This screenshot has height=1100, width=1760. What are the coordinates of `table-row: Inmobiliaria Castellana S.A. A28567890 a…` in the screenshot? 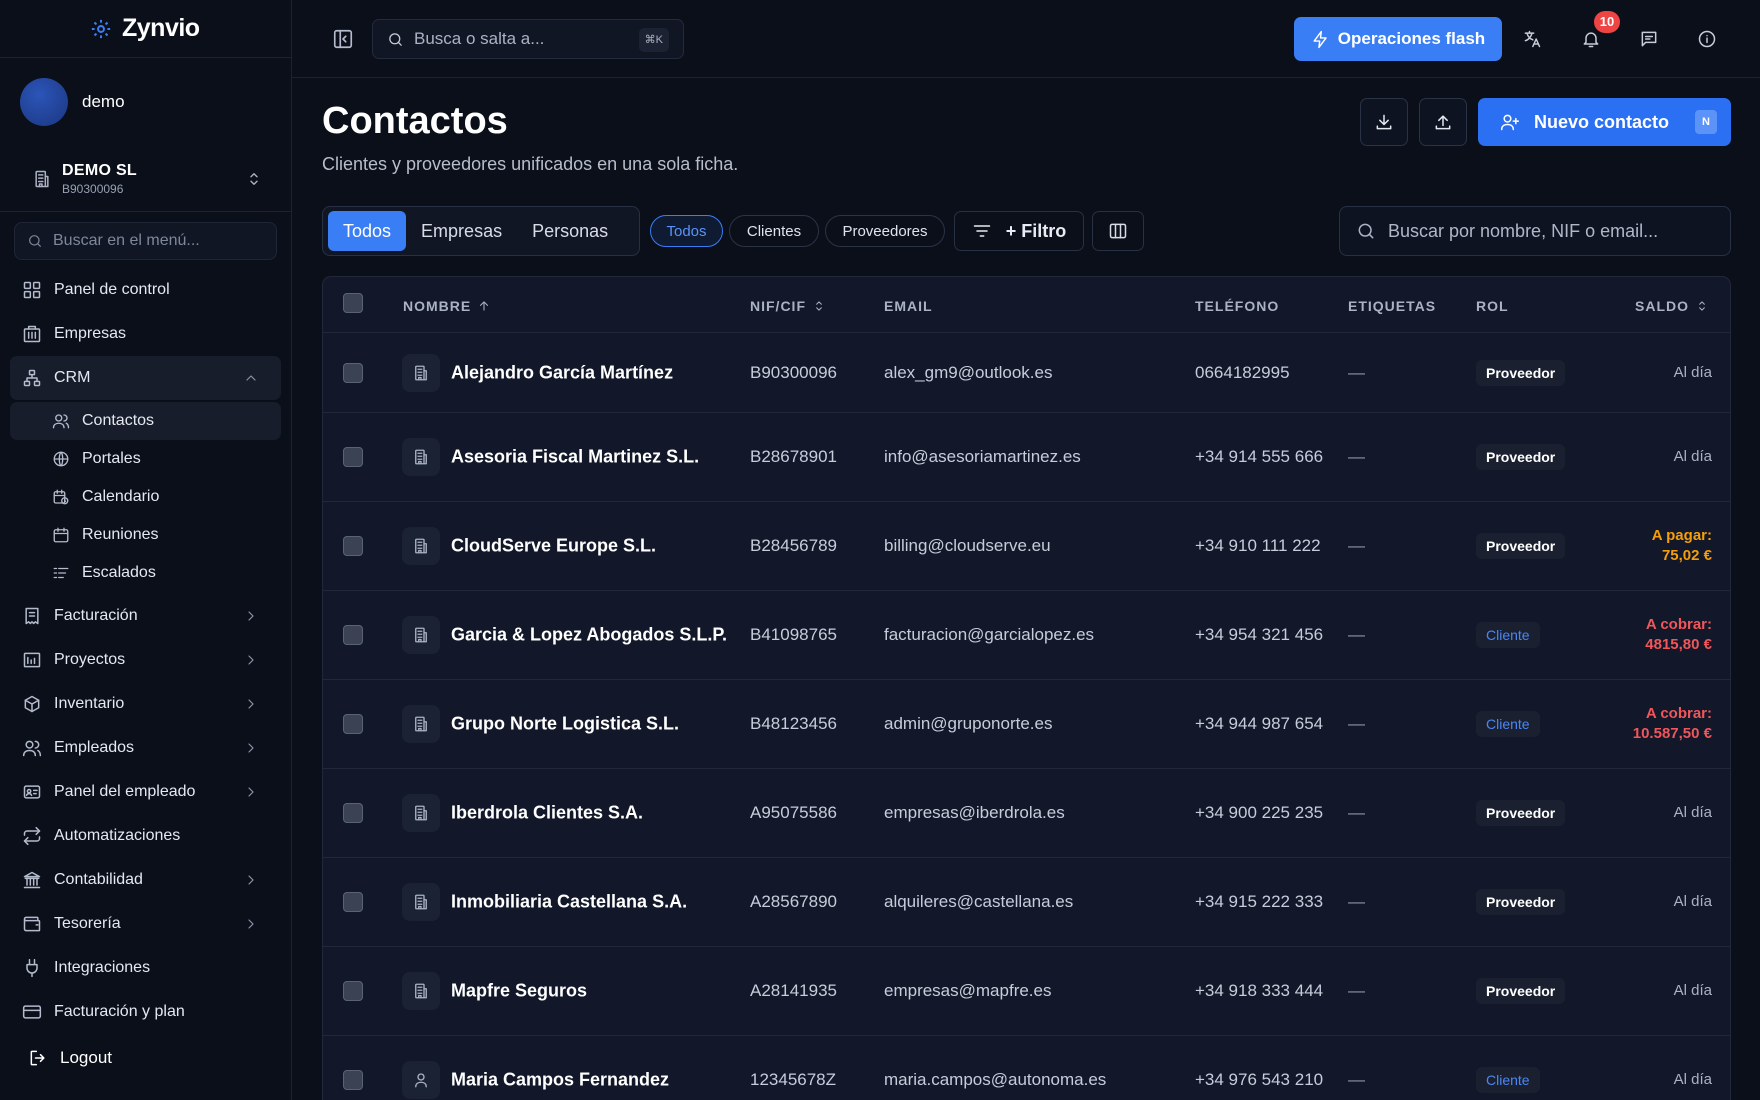 It's located at (1026, 902).